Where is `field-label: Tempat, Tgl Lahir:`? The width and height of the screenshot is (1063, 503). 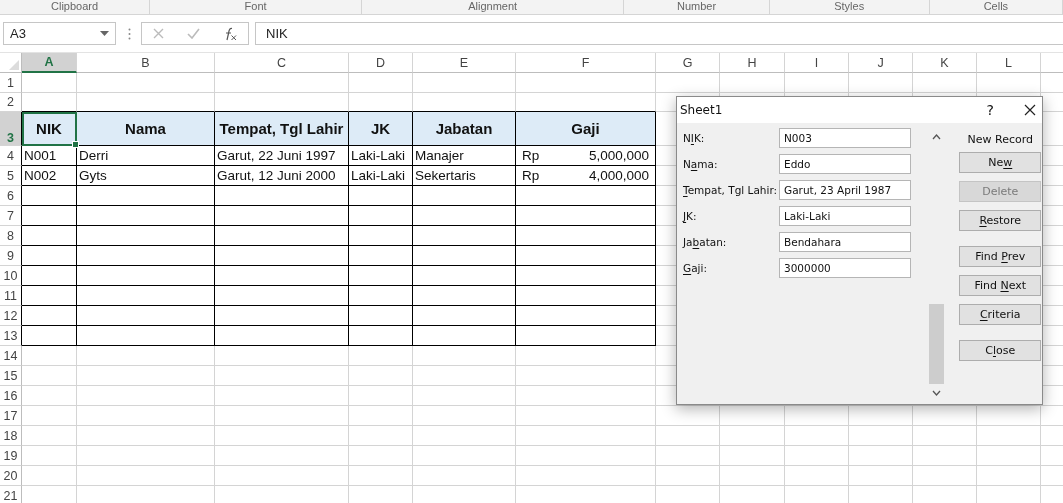
field-label: Tempat, Tgl Lahir: is located at coordinates (731, 190).